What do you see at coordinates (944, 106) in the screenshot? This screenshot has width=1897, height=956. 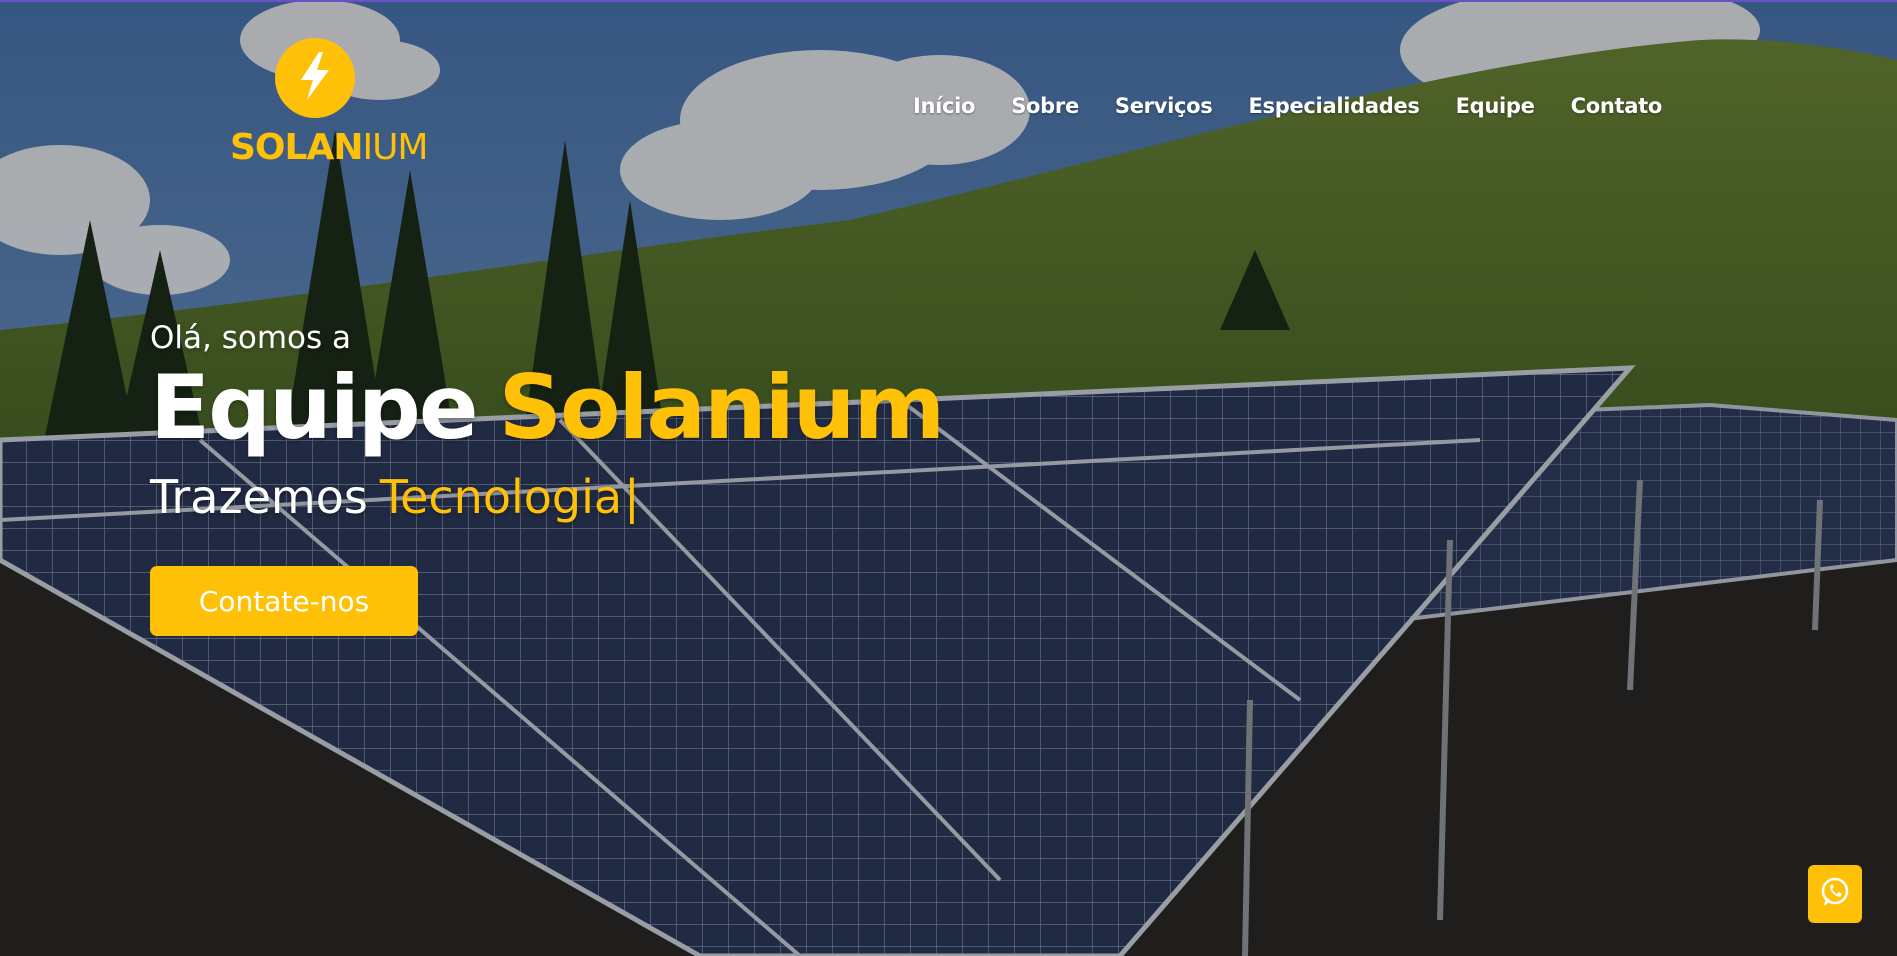 I see `nav-item-inicio: Início` at bounding box center [944, 106].